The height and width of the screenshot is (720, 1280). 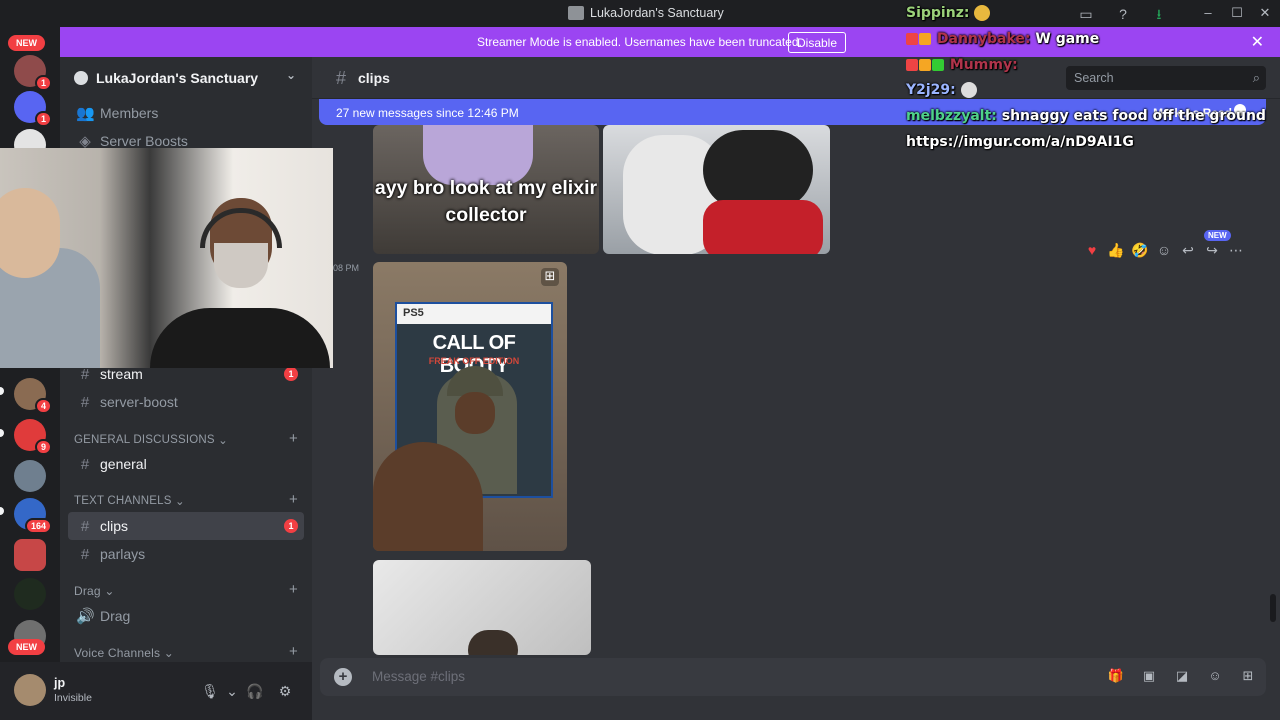 What do you see at coordinates (186, 591) in the screenshot?
I see `category-drag: Drag ⌄ +` at bounding box center [186, 591].